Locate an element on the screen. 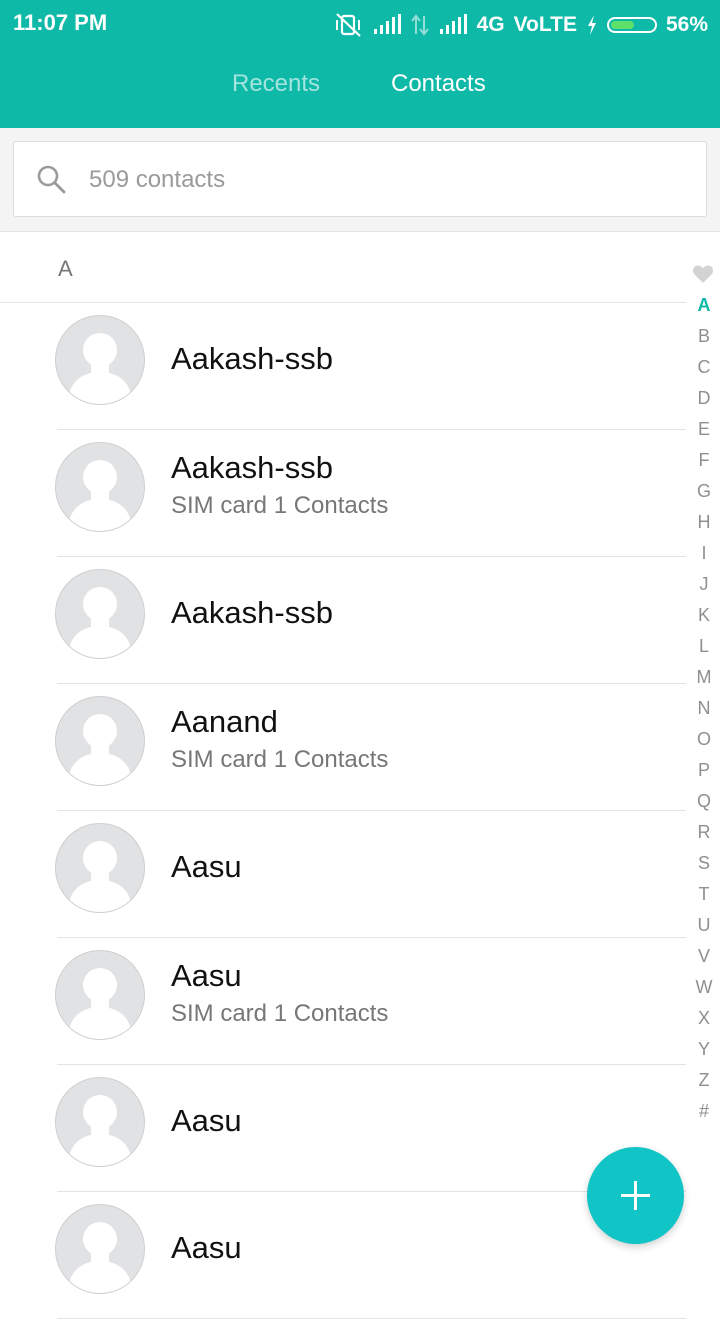  battery-fill is located at coordinates (622, 25).